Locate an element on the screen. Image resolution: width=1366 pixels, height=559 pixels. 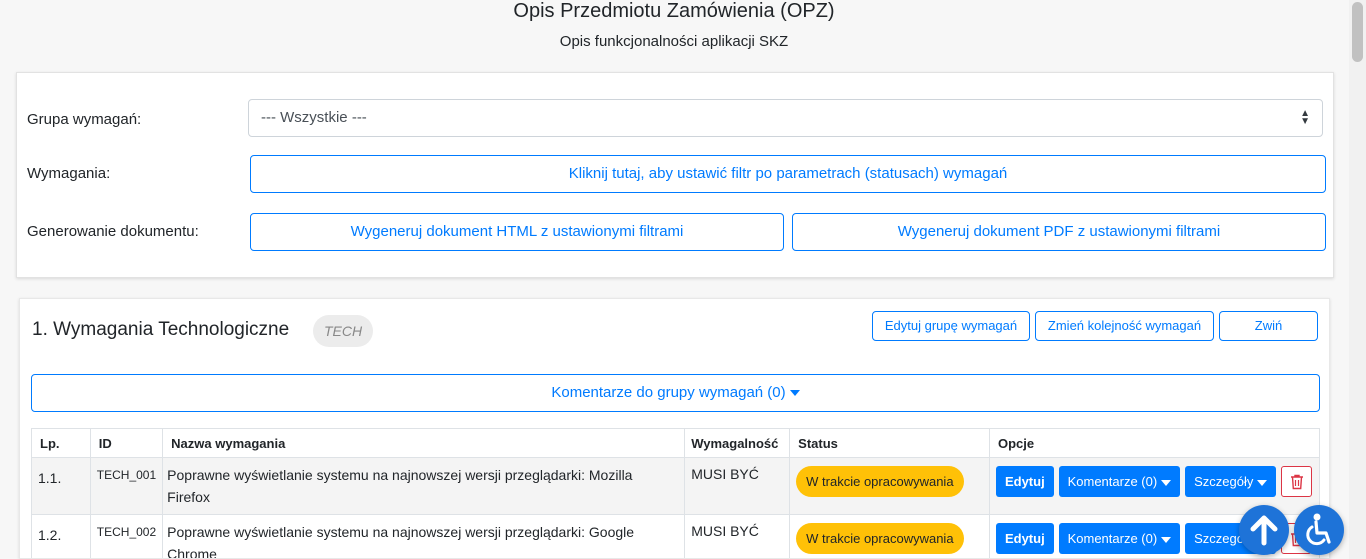
details-dropdown-button: Szczegóły is located at coordinates (1231, 481).